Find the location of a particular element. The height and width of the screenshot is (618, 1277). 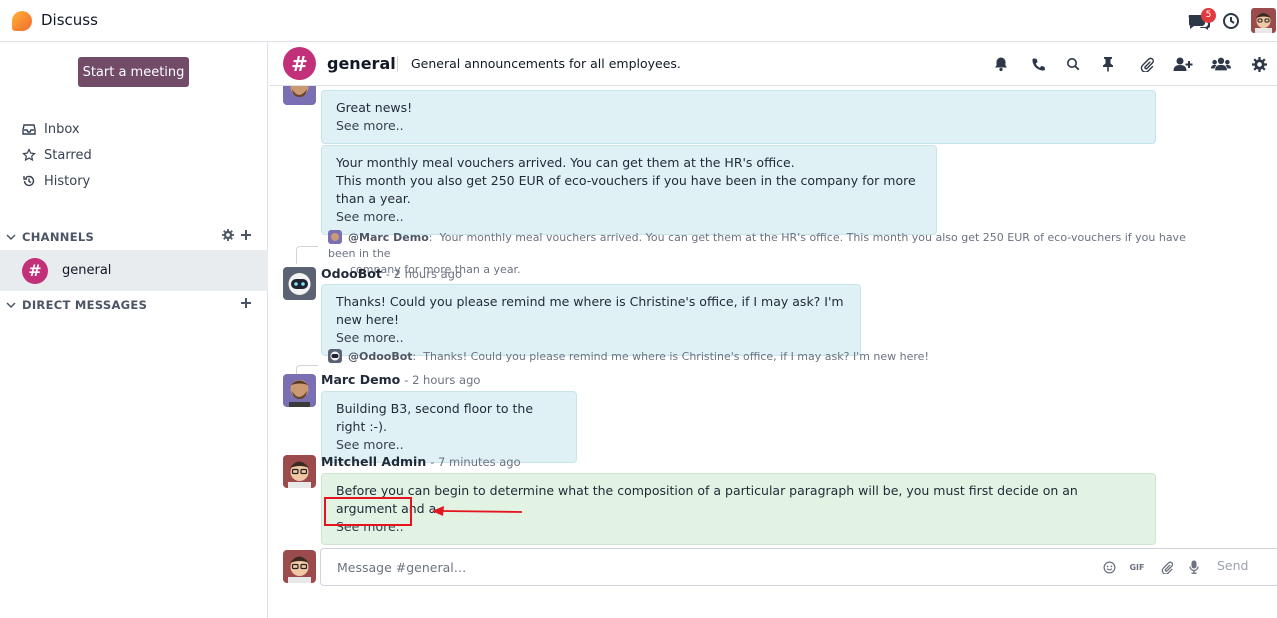

sidebar-channel-general: # general is located at coordinates (134, 270).